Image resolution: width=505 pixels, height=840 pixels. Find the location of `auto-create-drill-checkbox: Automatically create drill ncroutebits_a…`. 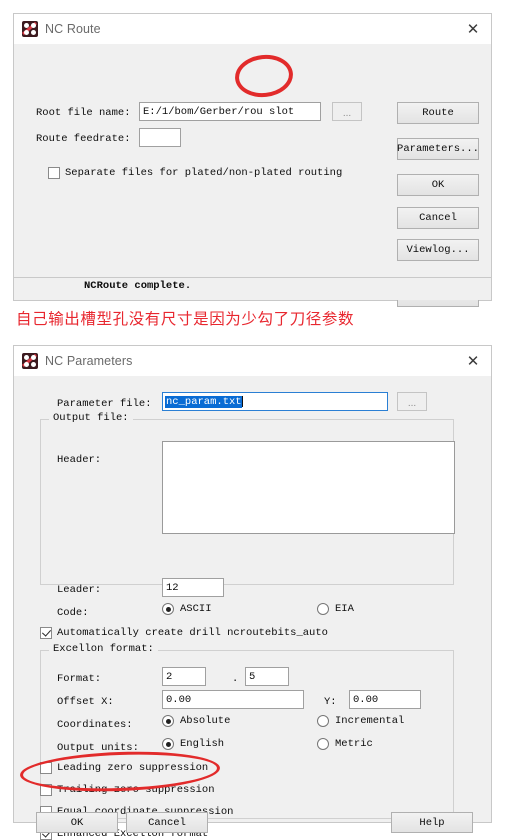

auto-create-drill-checkbox: Automatically create drill ncroutebits_a… is located at coordinates (184, 633).